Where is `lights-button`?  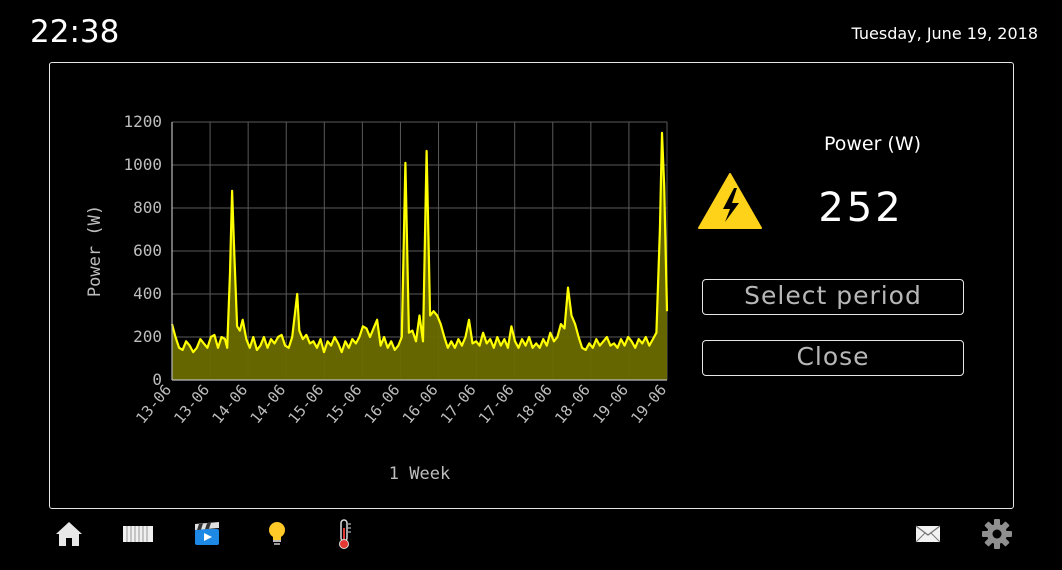 lights-button is located at coordinates (277, 534).